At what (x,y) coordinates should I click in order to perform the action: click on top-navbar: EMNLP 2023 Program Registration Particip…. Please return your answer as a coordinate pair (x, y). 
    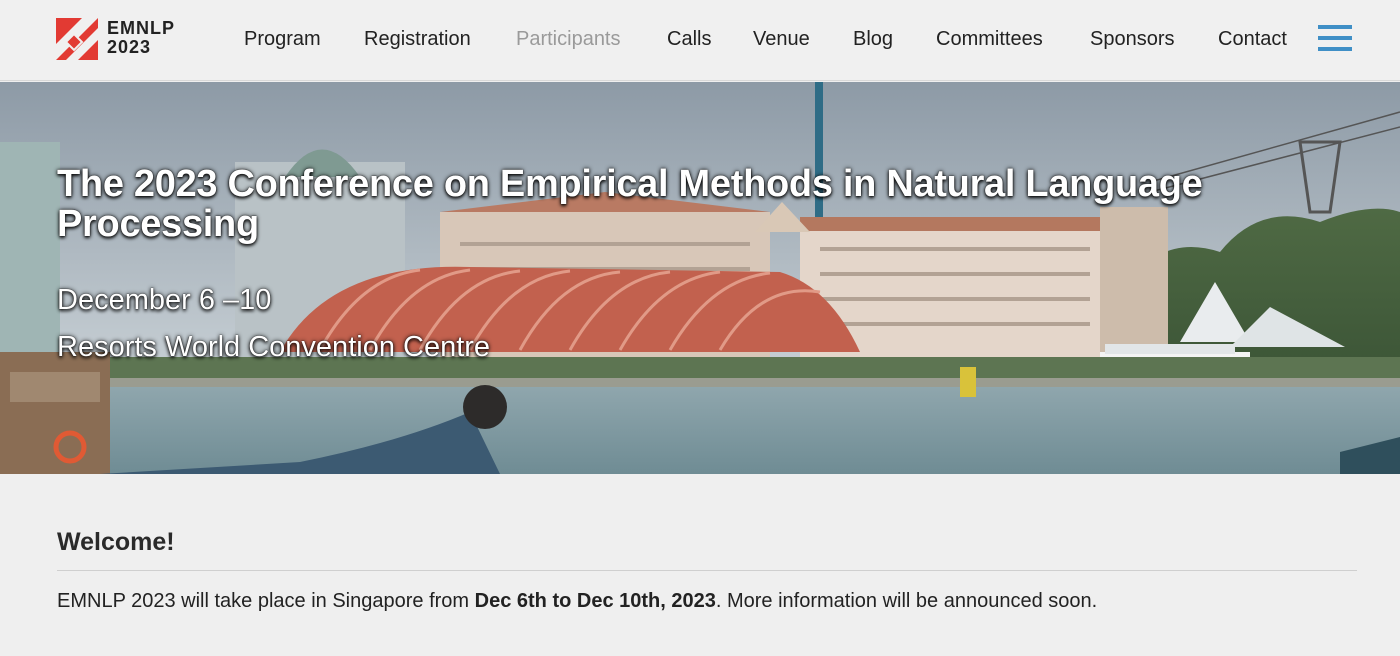
    Looking at the image, I should click on (700, 40).